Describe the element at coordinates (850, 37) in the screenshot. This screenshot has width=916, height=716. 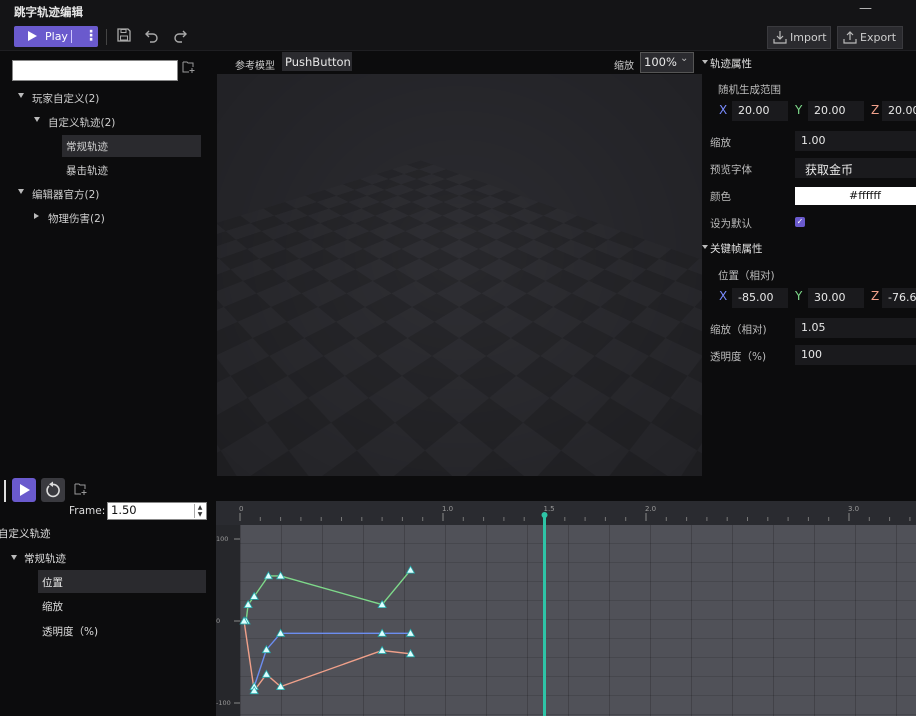
I see `export-icon` at that location.